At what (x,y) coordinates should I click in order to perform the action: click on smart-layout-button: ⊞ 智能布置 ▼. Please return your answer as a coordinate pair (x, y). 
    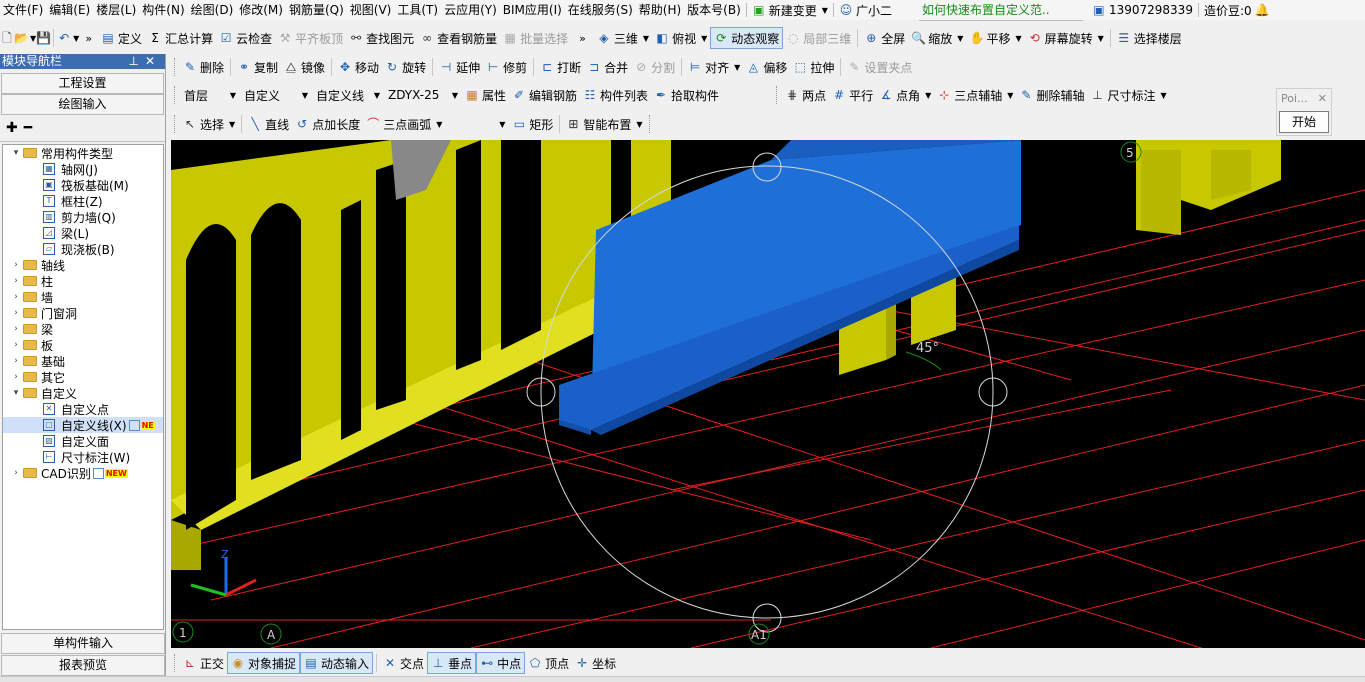
    Looking at the image, I should click on (604, 124).